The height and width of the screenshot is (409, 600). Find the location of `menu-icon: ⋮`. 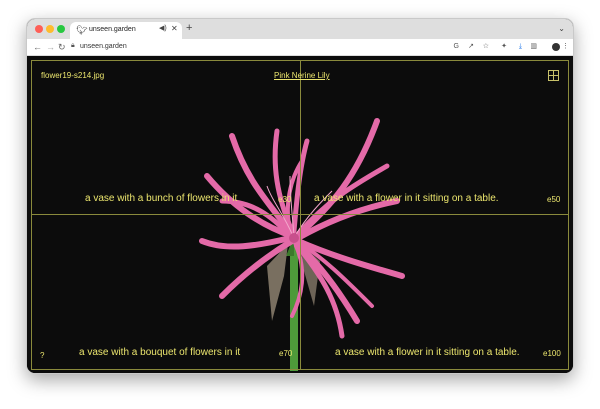

menu-icon: ⋮ is located at coordinates (565, 47).